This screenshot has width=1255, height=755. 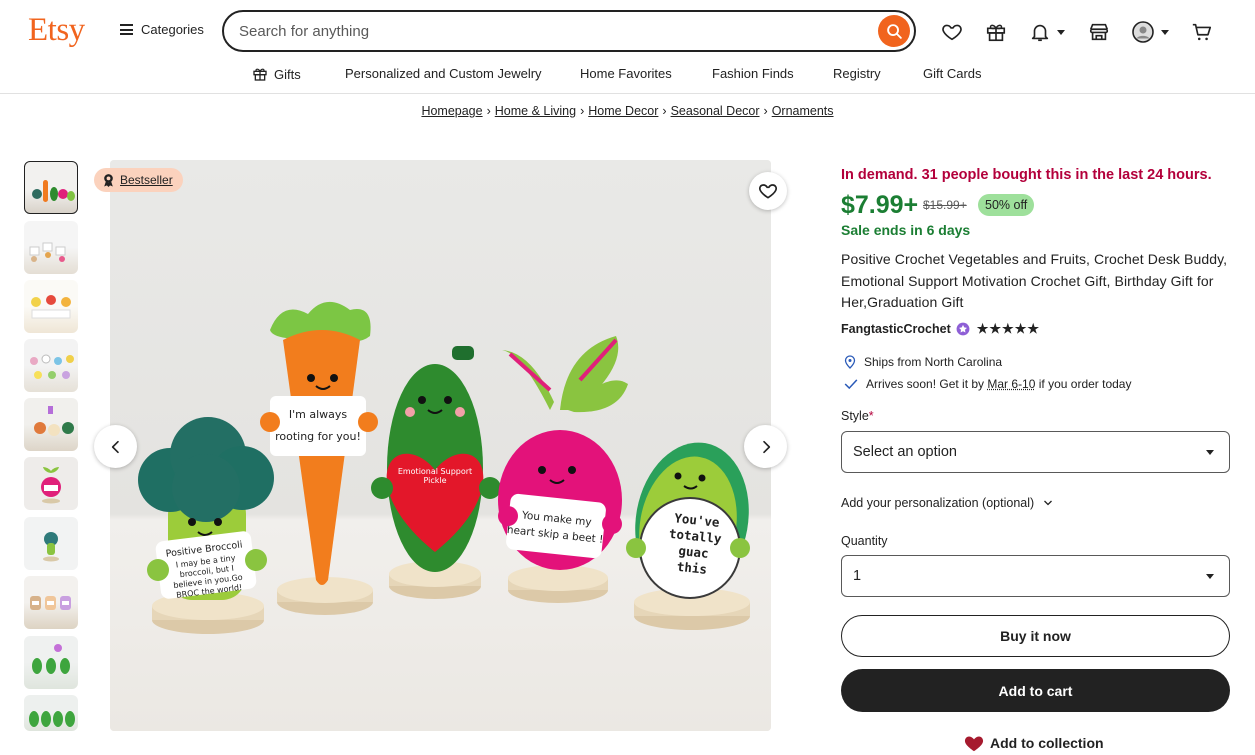 I want to click on personalization-label: Add your personalization (optional), so click(x=938, y=503).